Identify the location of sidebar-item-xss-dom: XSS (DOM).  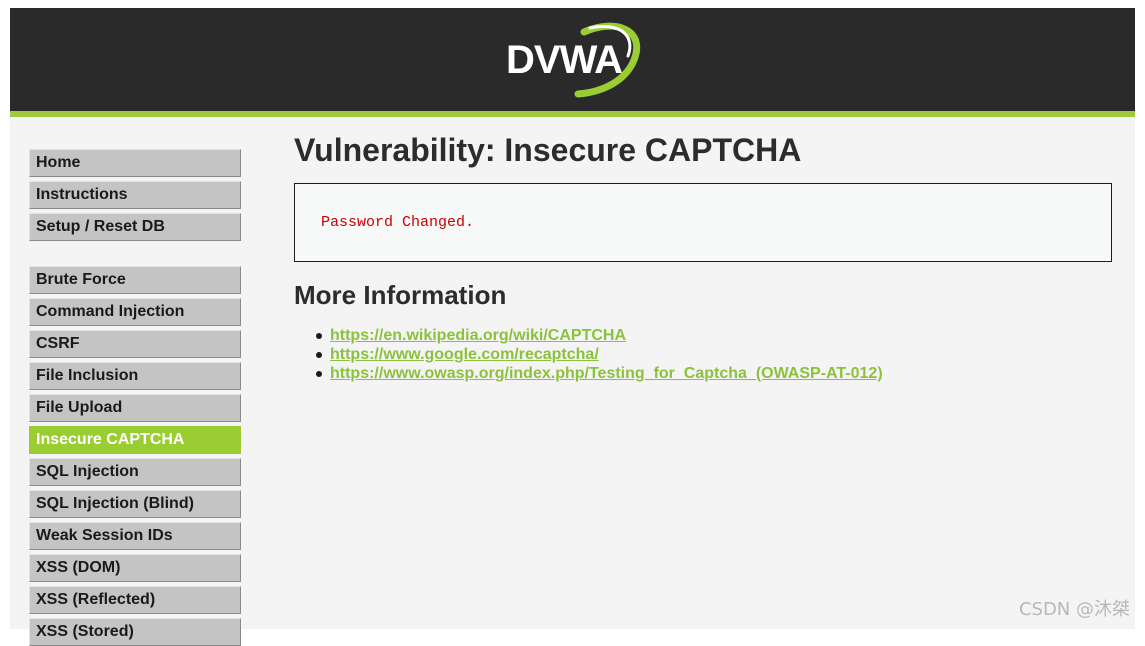
(135, 568).